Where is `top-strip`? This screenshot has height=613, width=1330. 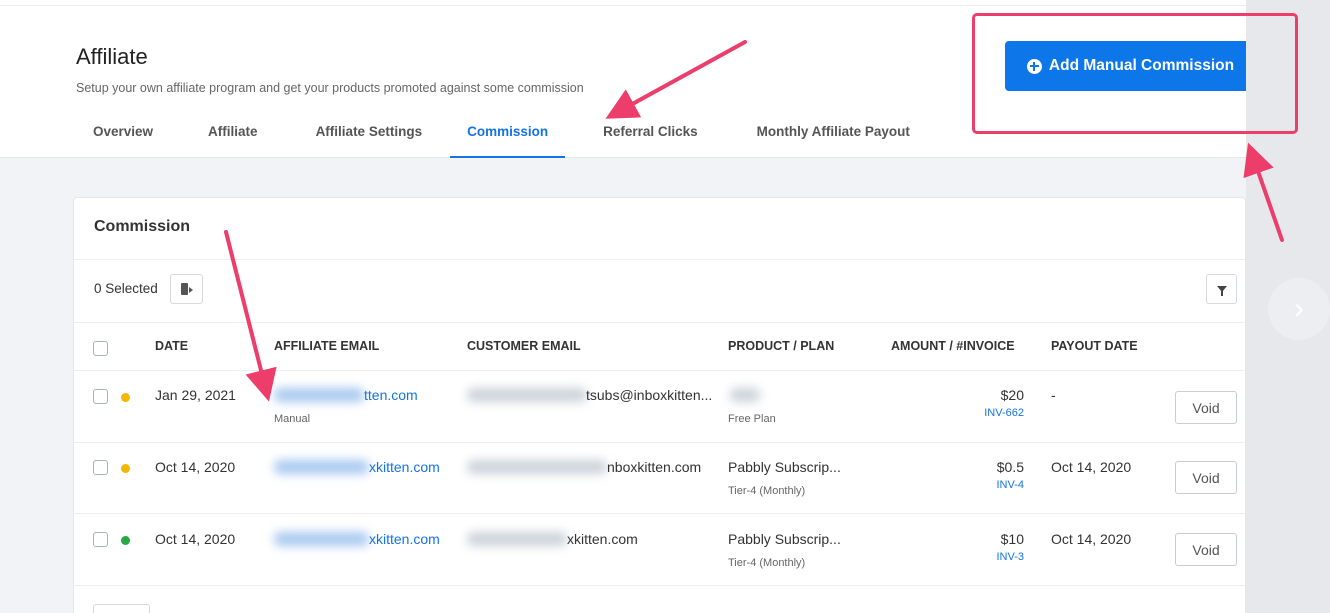
top-strip is located at coordinates (623, 3).